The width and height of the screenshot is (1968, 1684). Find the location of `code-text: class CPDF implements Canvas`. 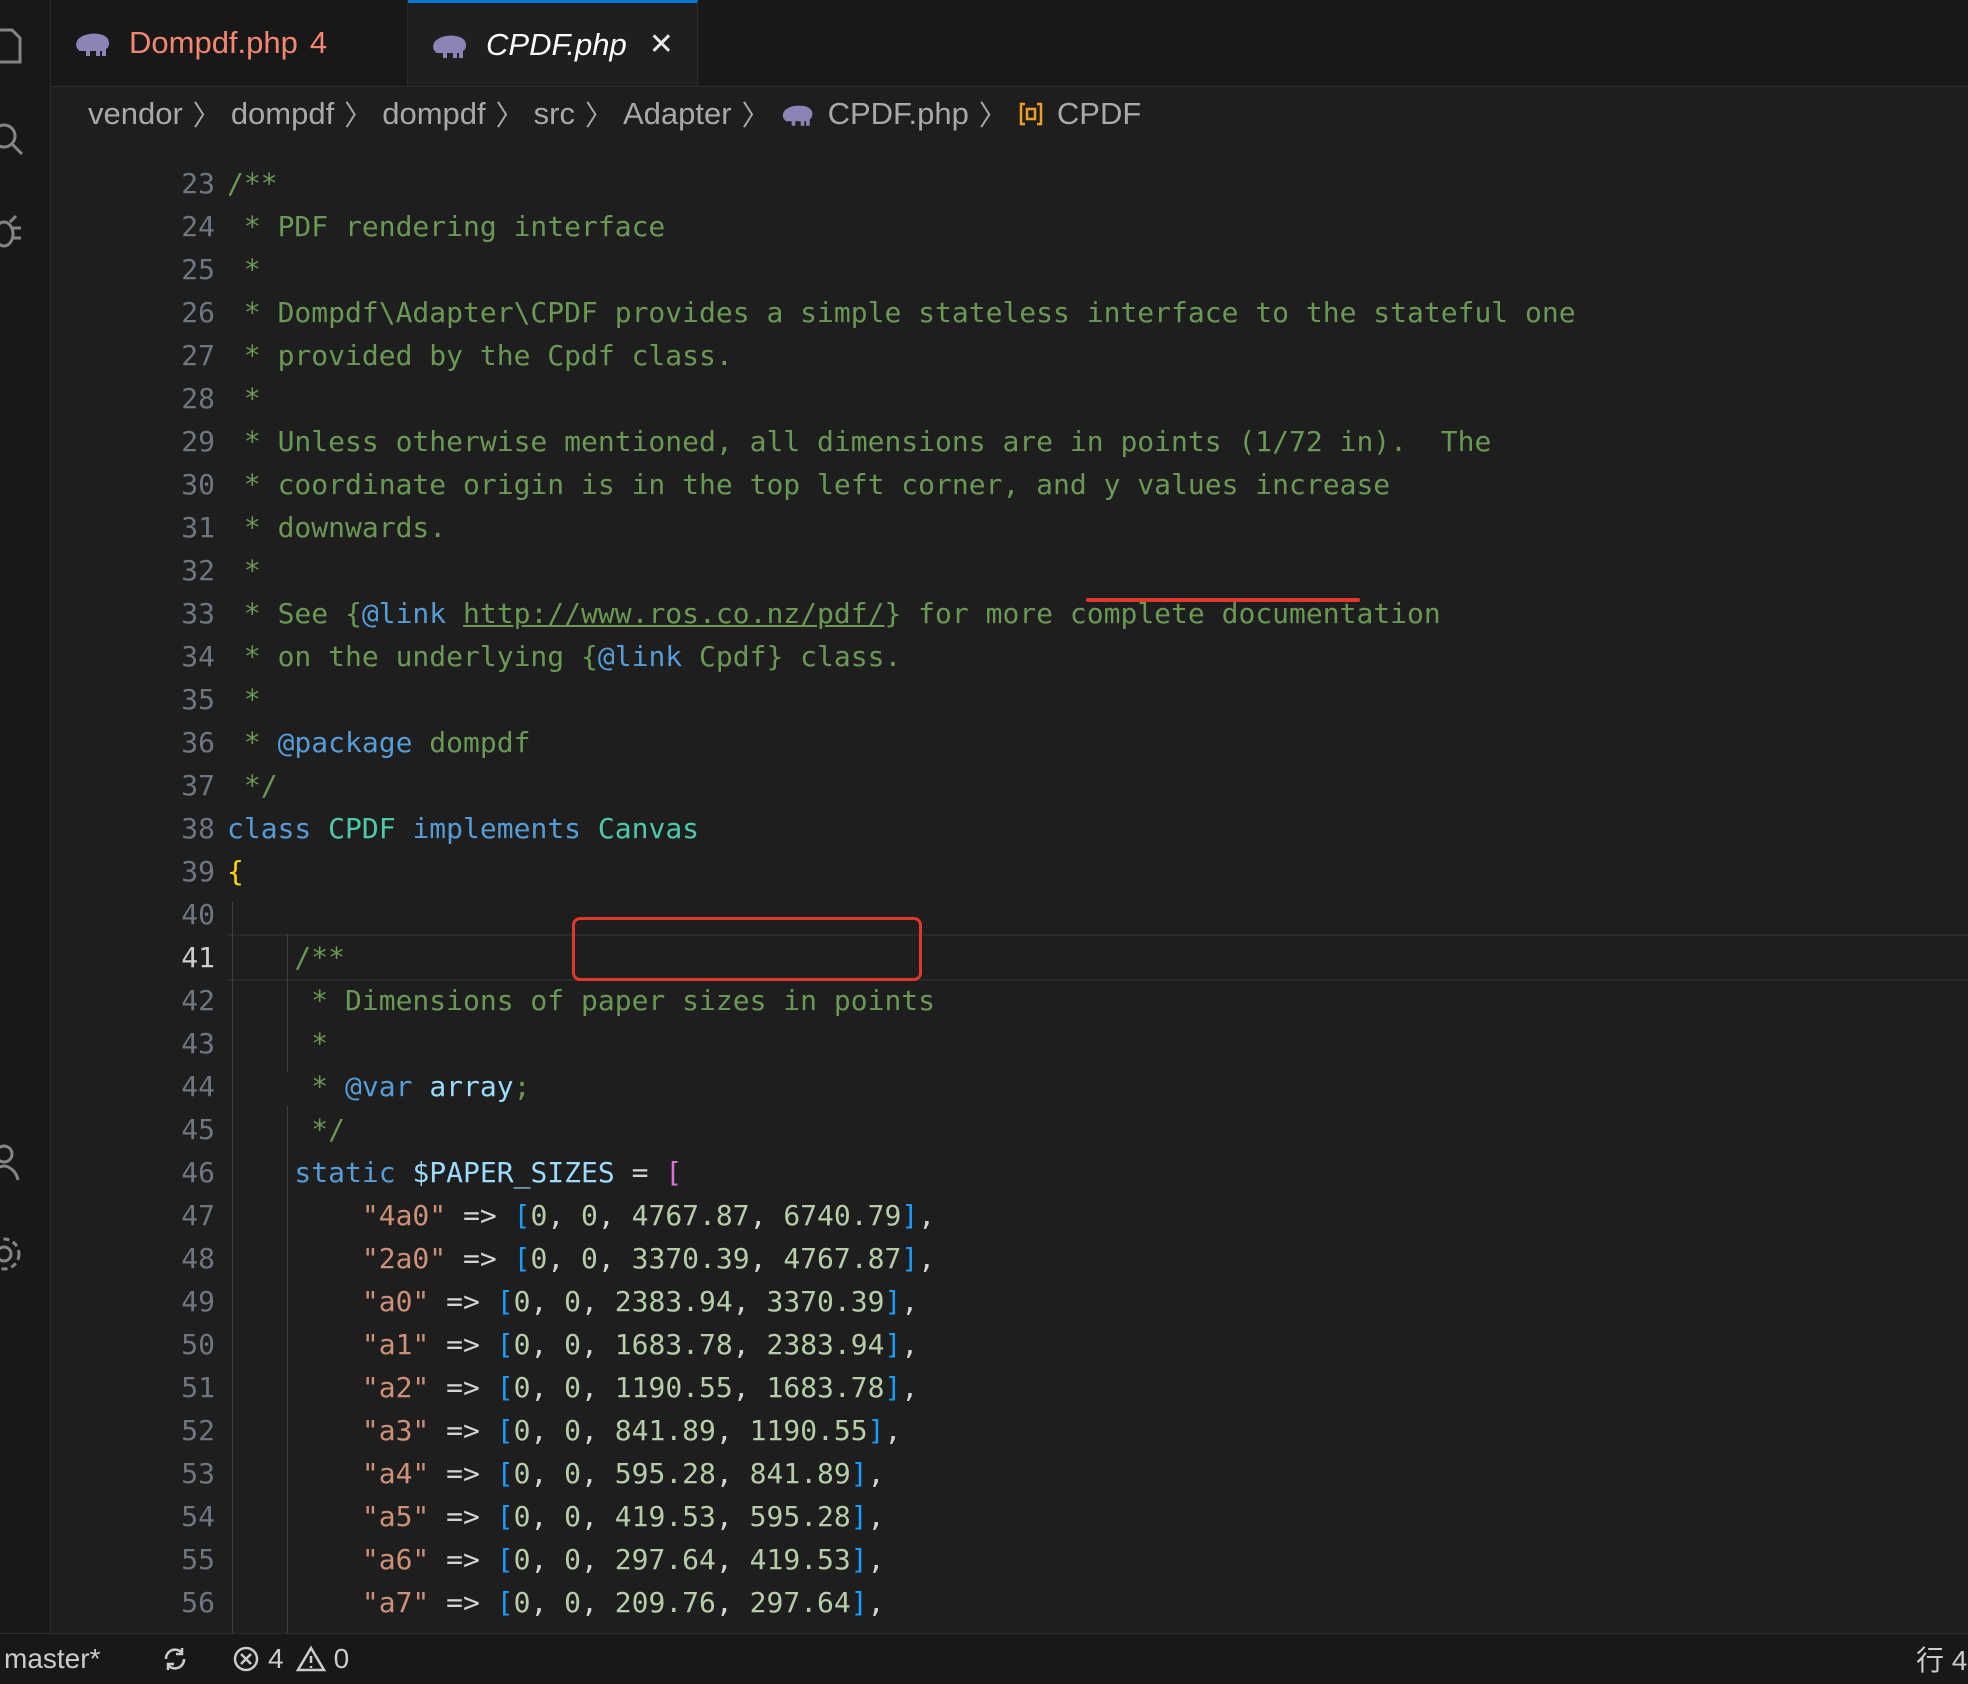

code-text: class CPDF implements Canvas is located at coordinates (463, 828).